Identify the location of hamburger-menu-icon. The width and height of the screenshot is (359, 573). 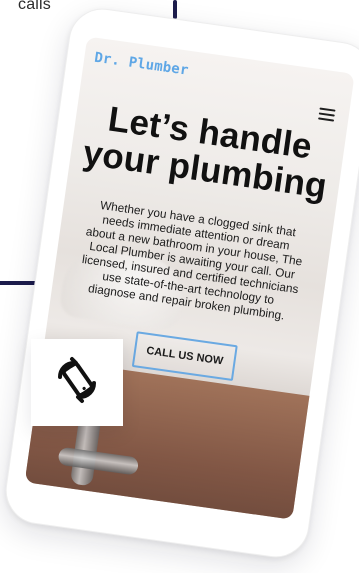
(327, 114).